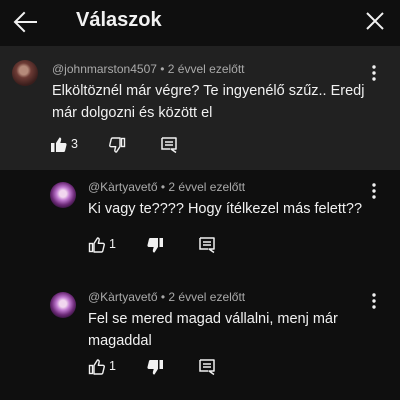 The height and width of the screenshot is (400, 400). What do you see at coordinates (200, 22) in the screenshot?
I see `app-header: Válaszok` at bounding box center [200, 22].